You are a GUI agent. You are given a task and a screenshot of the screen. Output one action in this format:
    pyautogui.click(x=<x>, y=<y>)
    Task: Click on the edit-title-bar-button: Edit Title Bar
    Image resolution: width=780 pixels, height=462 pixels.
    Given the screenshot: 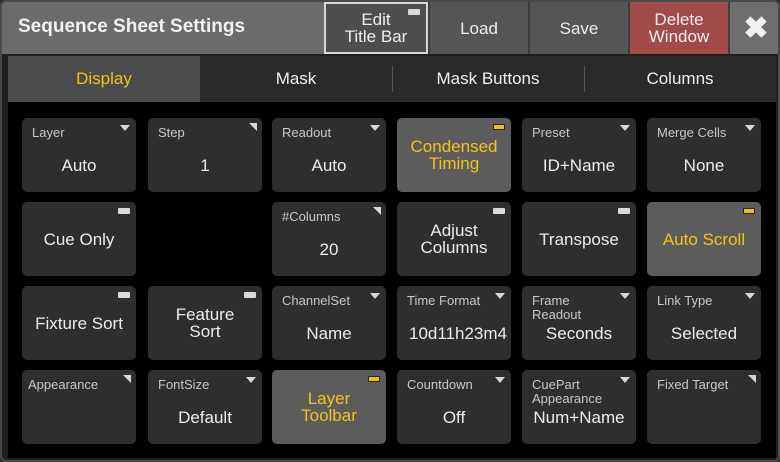 What is the action you would take?
    pyautogui.click(x=376, y=28)
    